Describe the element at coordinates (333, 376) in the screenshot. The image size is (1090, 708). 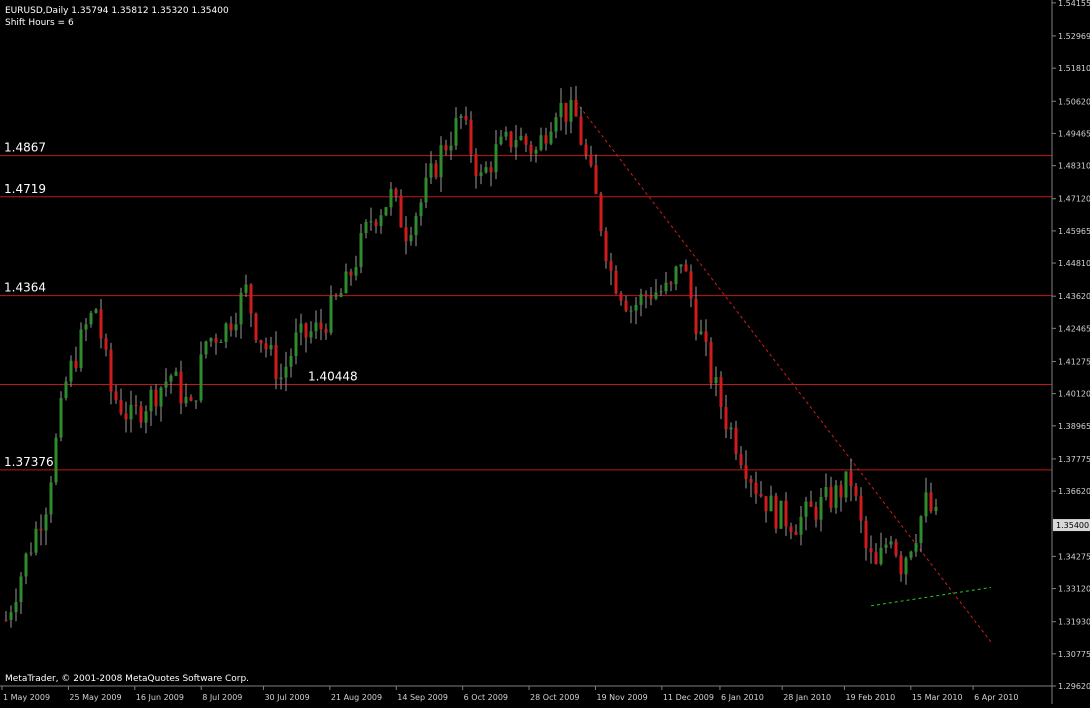
I see `level-label: 1.40448` at that location.